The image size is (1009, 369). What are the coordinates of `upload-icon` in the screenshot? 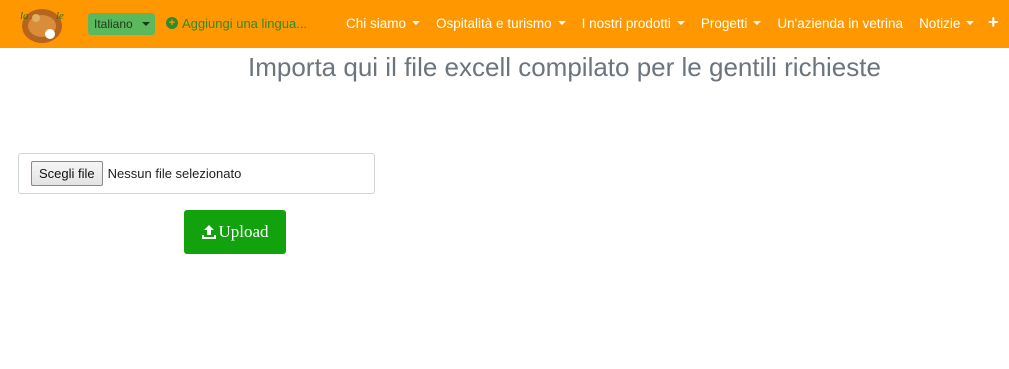 It's located at (209, 232).